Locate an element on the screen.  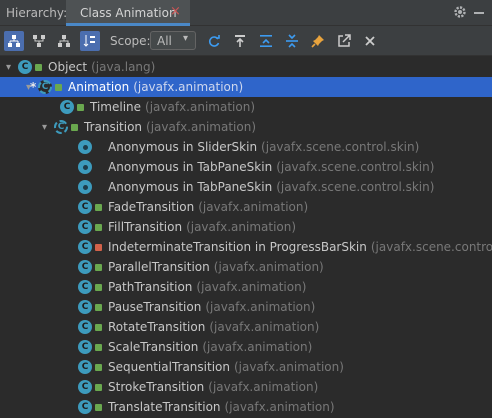
sort-alpha-icon is located at coordinates (89, 41).